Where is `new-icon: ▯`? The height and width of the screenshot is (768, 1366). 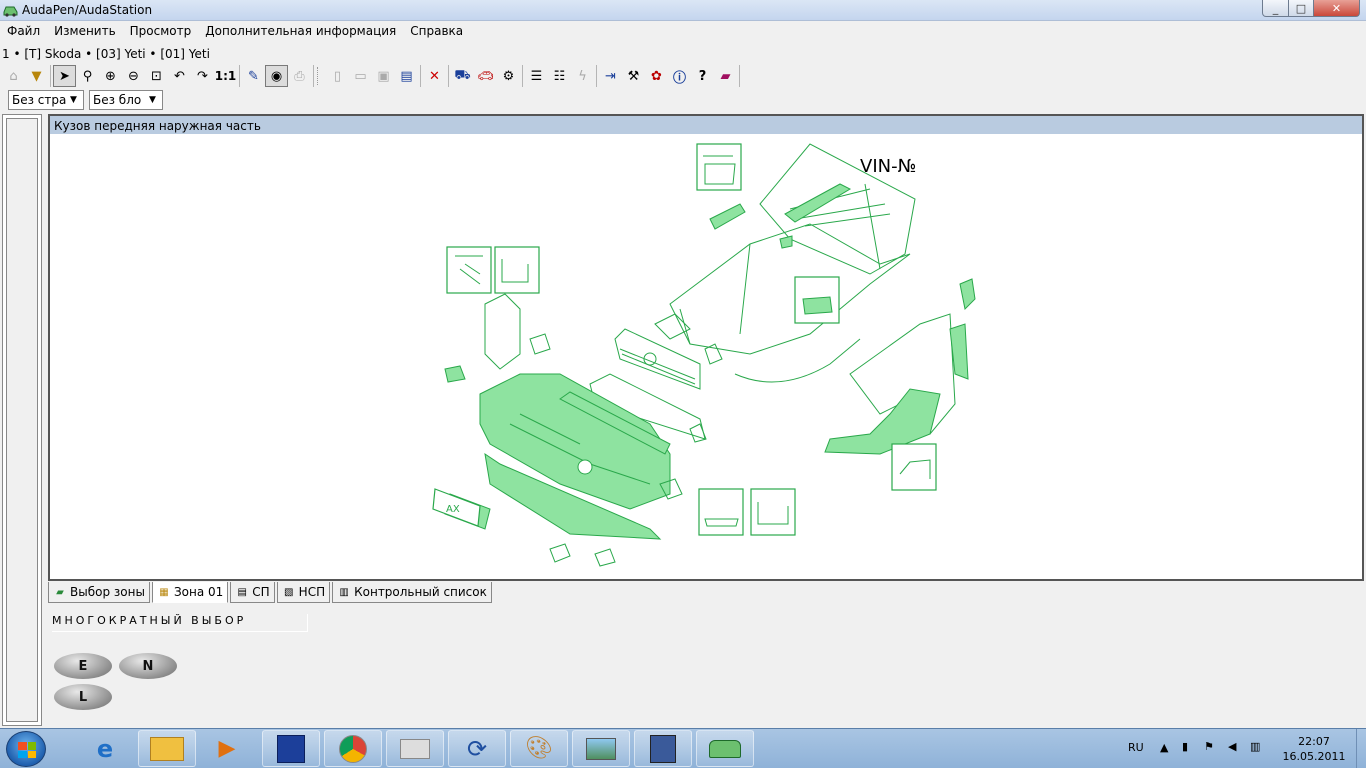 new-icon: ▯ is located at coordinates (337, 76).